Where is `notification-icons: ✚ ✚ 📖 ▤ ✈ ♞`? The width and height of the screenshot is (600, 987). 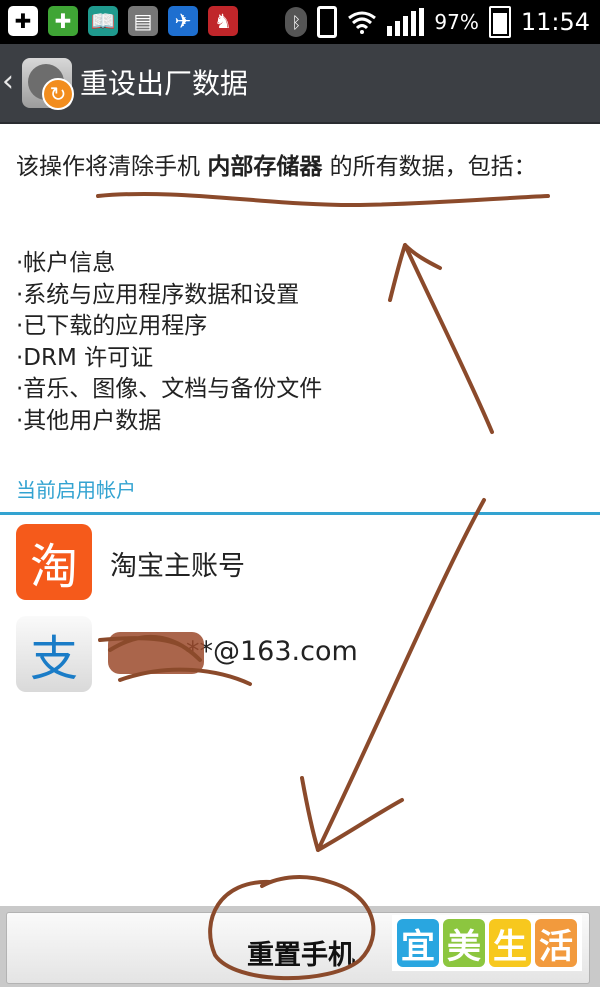 notification-icons: ✚ ✚ 📖 ▤ ✈ ♞ is located at coordinates (123, 21).